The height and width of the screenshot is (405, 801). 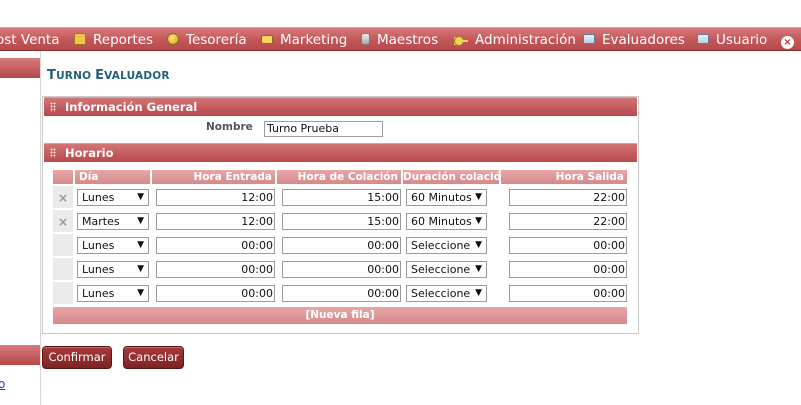 I want to click on coin-icon, so click(x=173, y=39).